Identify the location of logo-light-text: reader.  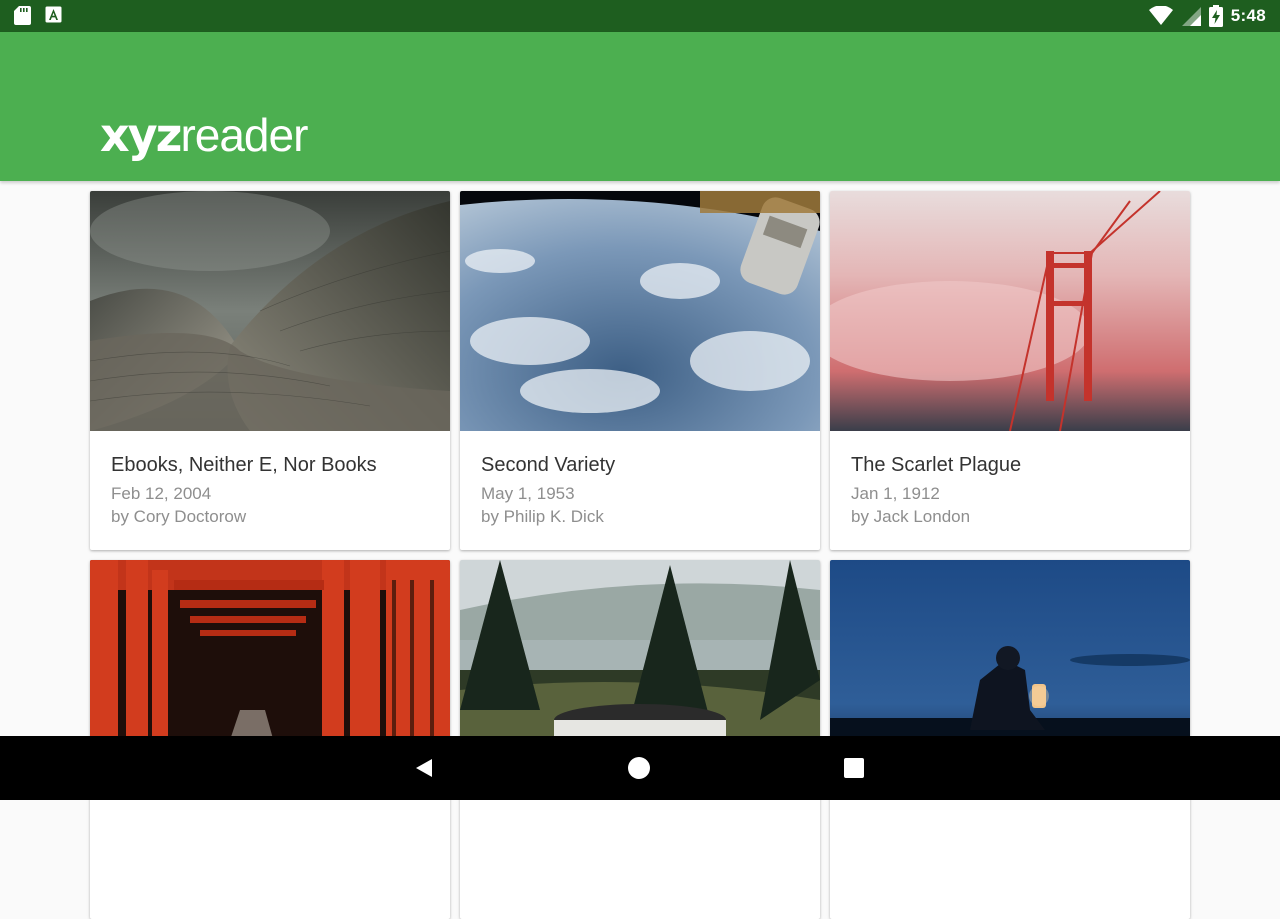
(244, 135).